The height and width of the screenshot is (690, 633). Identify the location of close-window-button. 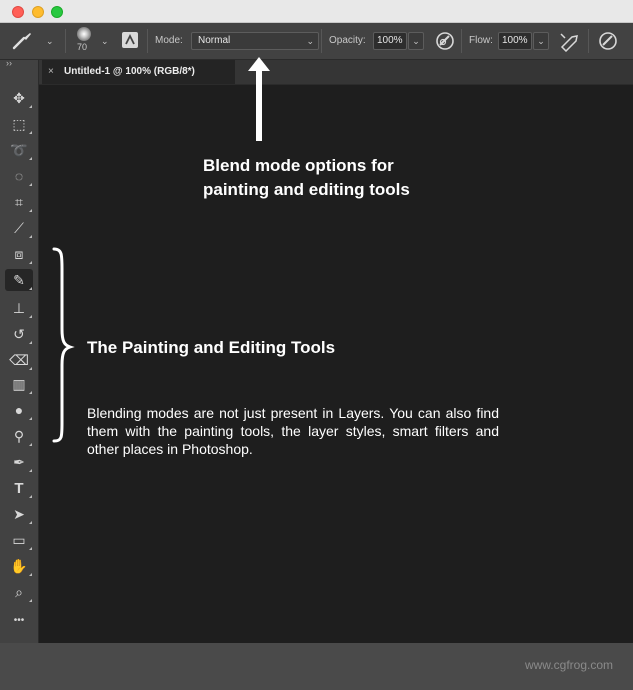
(18, 12).